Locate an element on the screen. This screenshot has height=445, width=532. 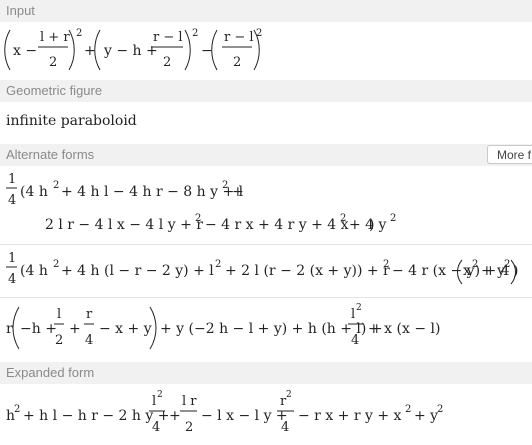
expanded-form-section-header: Expanded form is located at coordinates (266, 373).